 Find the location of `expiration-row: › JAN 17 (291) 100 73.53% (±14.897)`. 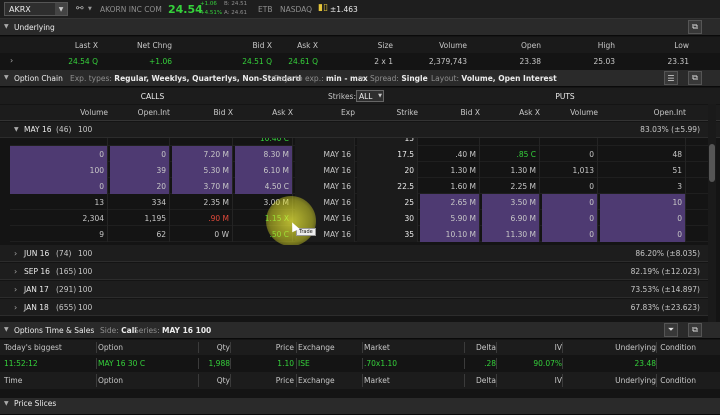

expiration-row: › JAN 17 (291) 100 73.53% (±14.897) is located at coordinates (354, 289).